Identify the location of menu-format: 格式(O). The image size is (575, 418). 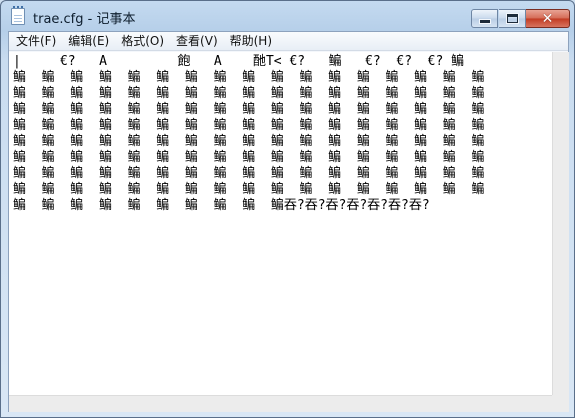
(142, 41).